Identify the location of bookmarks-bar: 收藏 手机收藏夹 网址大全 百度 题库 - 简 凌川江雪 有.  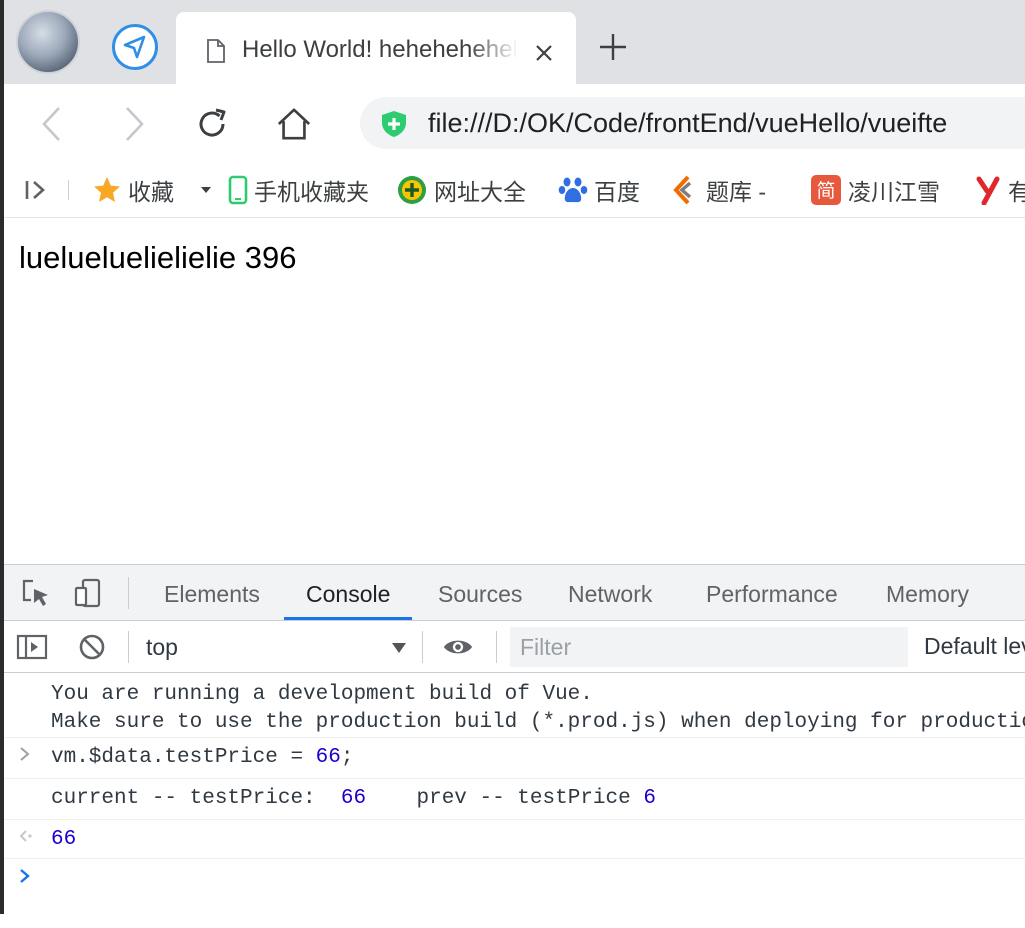
(514, 190).